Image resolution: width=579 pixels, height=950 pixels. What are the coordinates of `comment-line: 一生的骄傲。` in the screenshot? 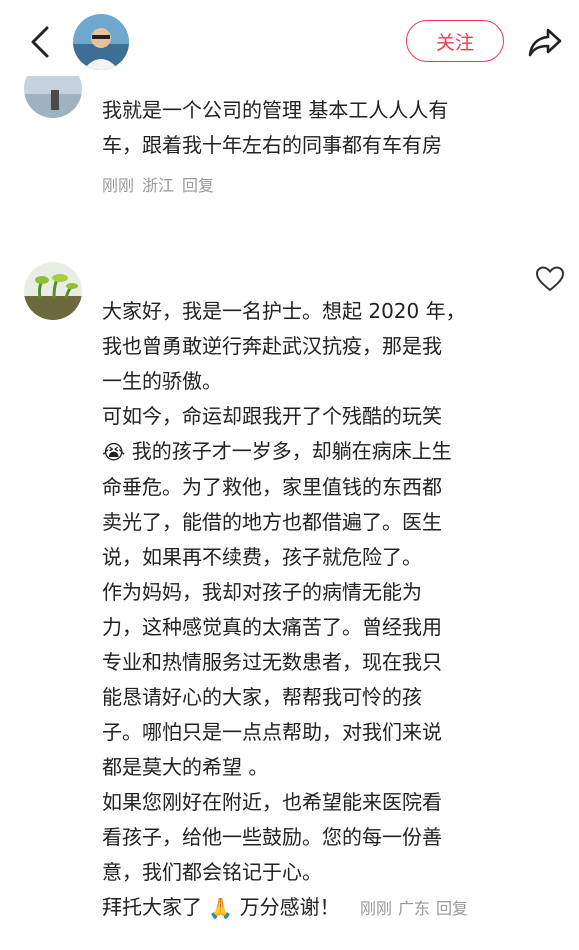 It's located at (162, 381).